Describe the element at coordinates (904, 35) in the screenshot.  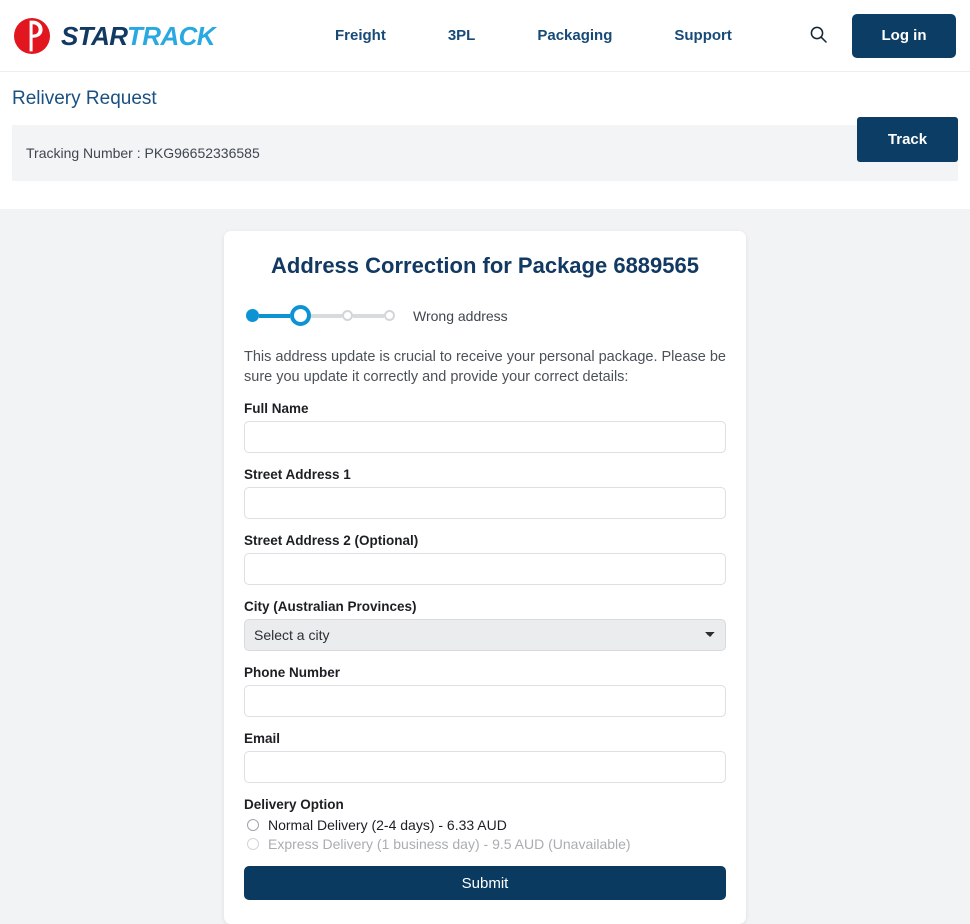
I see `login-button: Log in` at that location.